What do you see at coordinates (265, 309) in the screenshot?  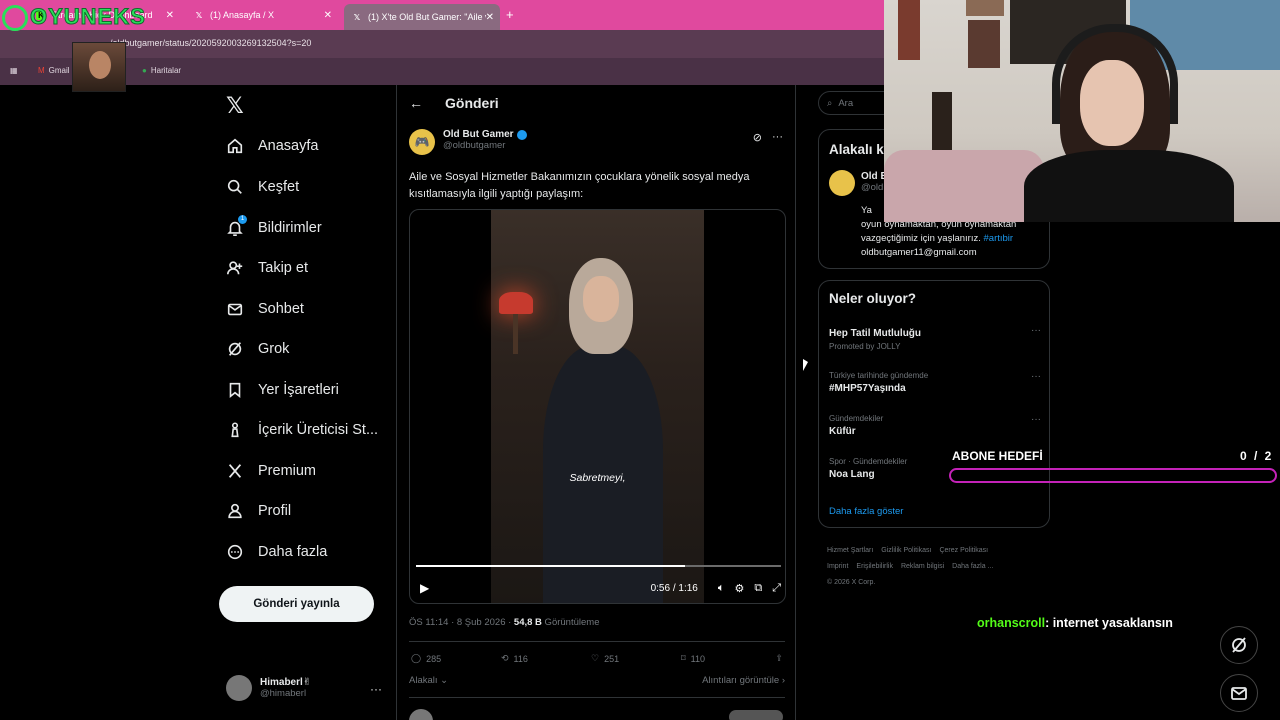 I see `nav-item-chat: Sohbet` at bounding box center [265, 309].